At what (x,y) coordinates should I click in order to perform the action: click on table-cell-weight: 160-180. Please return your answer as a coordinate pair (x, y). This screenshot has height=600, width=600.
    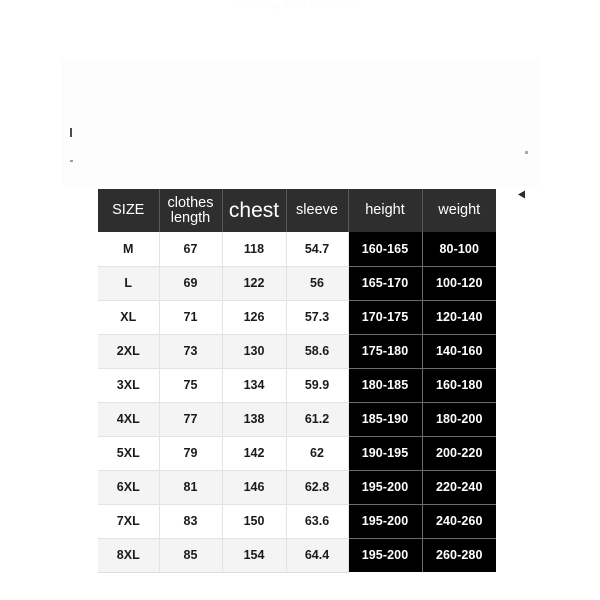
    Looking at the image, I should click on (459, 385).